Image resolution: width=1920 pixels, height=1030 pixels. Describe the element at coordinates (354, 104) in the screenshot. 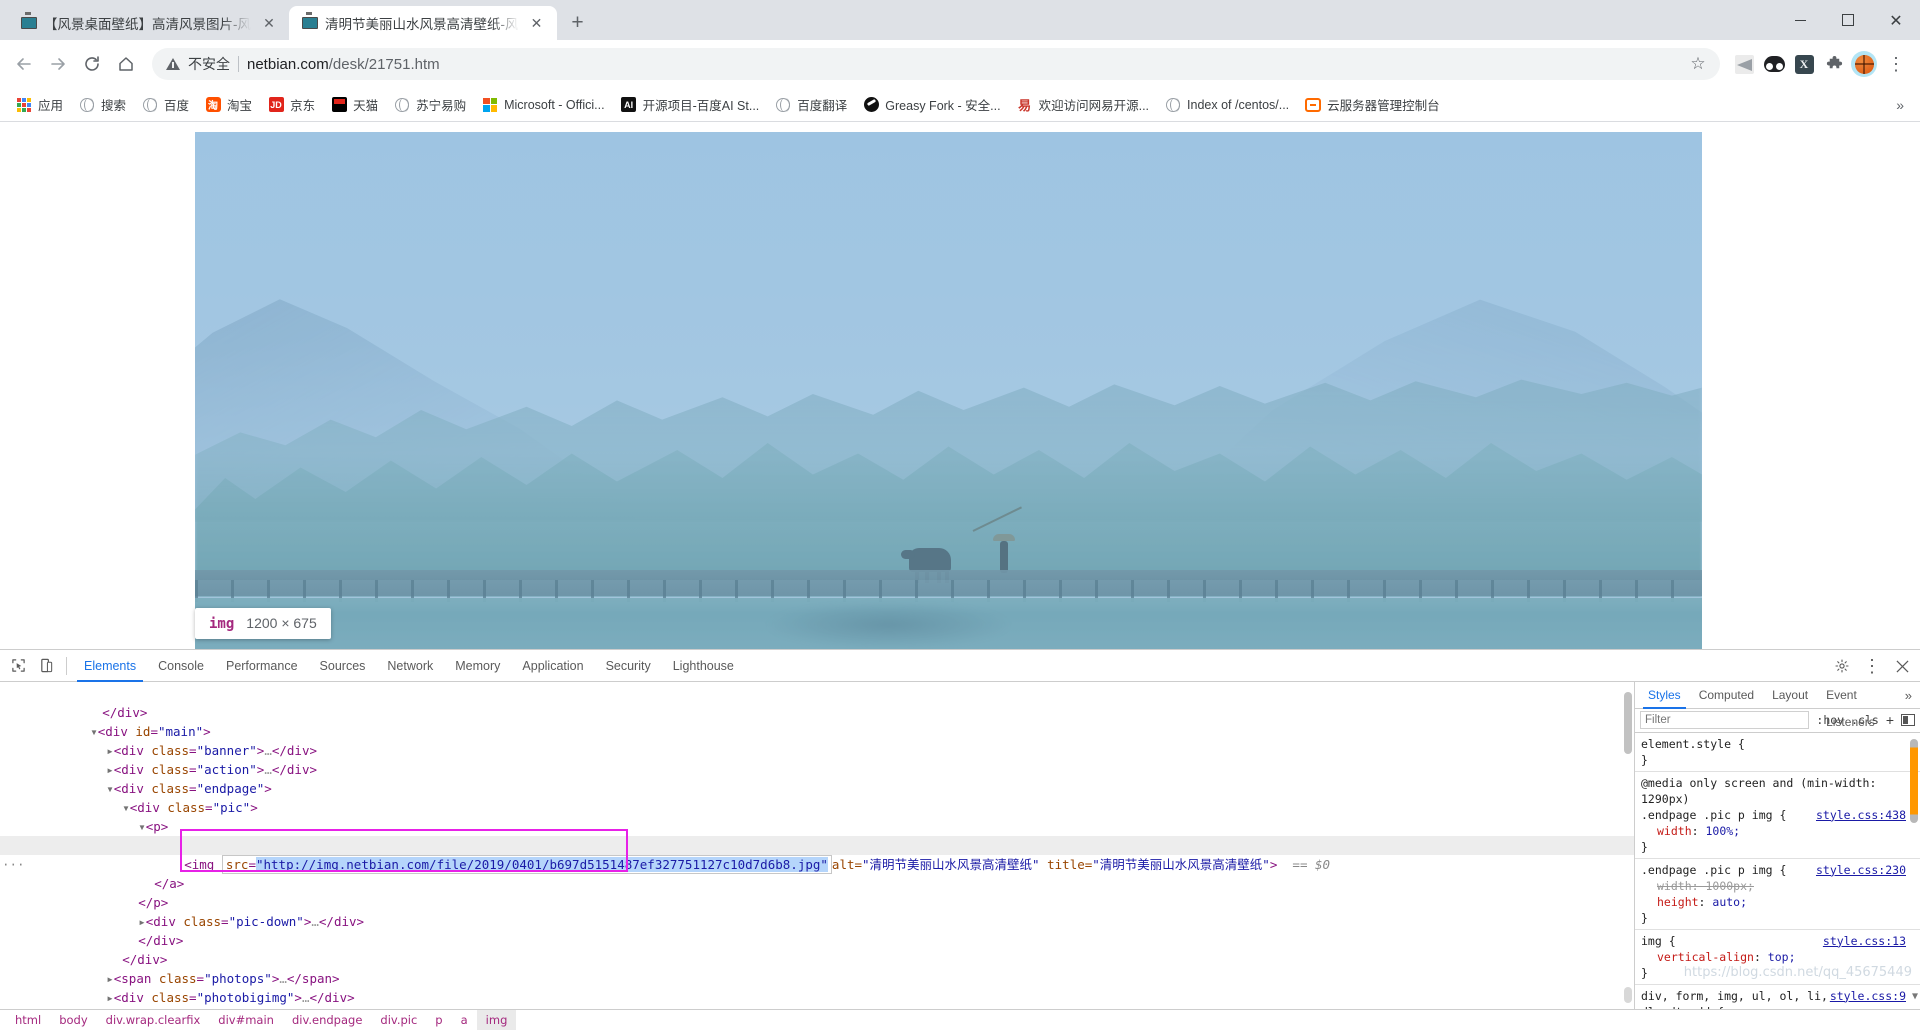

I see `bookmark-tmall: 天猫` at that location.